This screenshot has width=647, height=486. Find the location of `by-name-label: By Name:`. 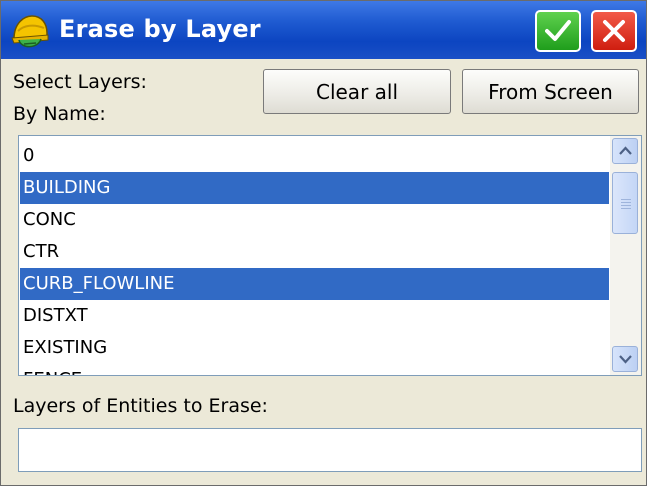

by-name-label: By Name: is located at coordinates (59, 114).